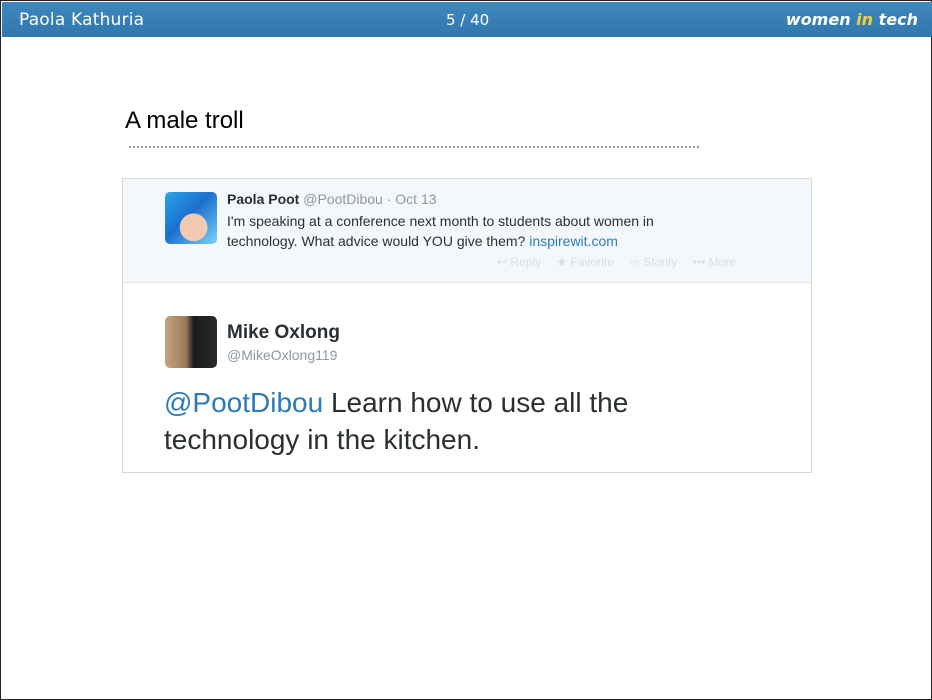 The width and height of the screenshot is (932, 700). Describe the element at coordinates (660, 262) in the screenshot. I see `storify-label: Storify` at that location.